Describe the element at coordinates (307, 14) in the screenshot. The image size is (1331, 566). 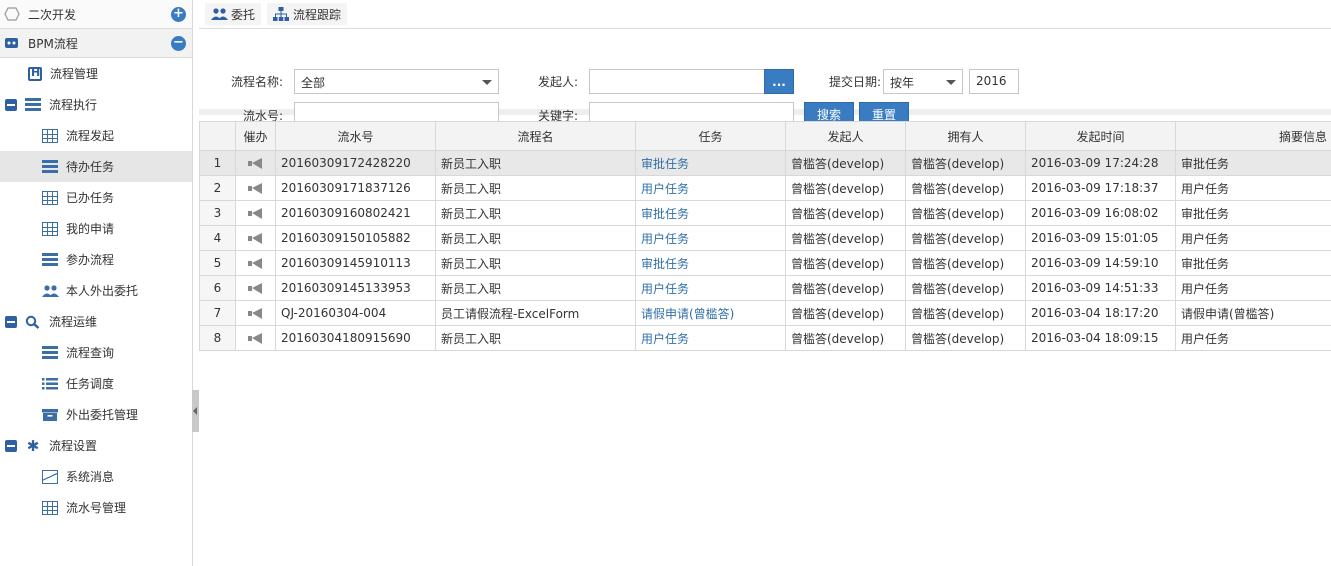
I see `trace-button: 流程跟踪` at that location.